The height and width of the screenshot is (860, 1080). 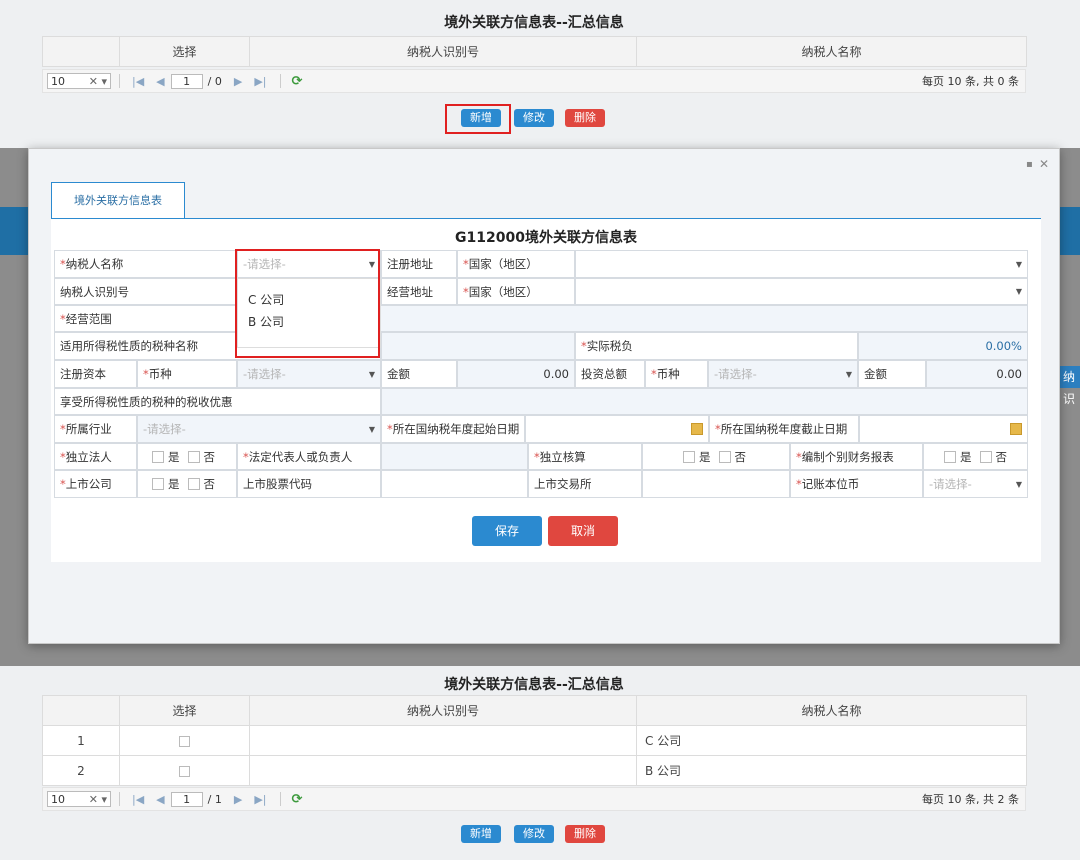 I want to click on applicable-tax-input, so click(x=478, y=346).